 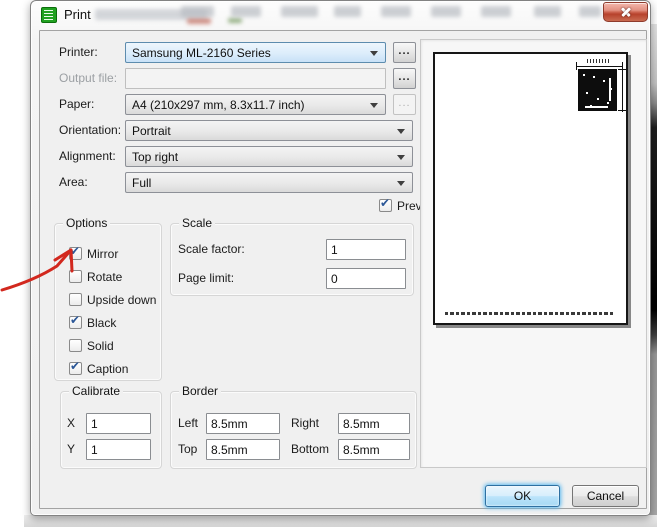 What do you see at coordinates (73, 182) in the screenshot?
I see `area-label: Area:` at bounding box center [73, 182].